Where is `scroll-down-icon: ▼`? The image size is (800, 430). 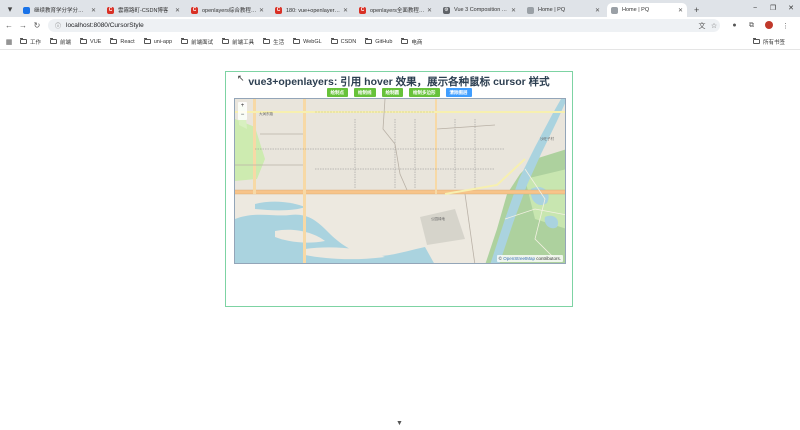
scroll-down-icon: ▼ is located at coordinates (399, 423).